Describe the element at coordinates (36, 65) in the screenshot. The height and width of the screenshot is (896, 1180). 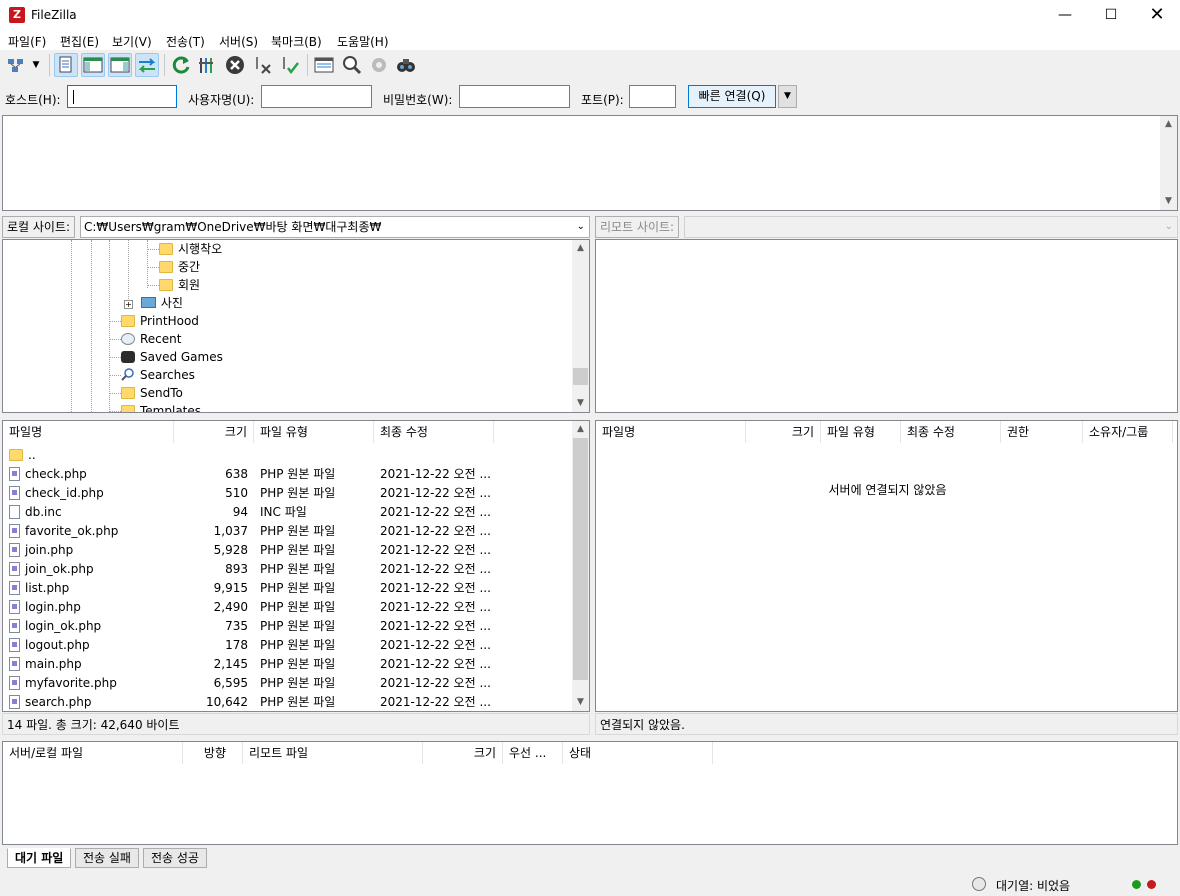
I see `site-manager-dropdown-icon: ▼` at that location.